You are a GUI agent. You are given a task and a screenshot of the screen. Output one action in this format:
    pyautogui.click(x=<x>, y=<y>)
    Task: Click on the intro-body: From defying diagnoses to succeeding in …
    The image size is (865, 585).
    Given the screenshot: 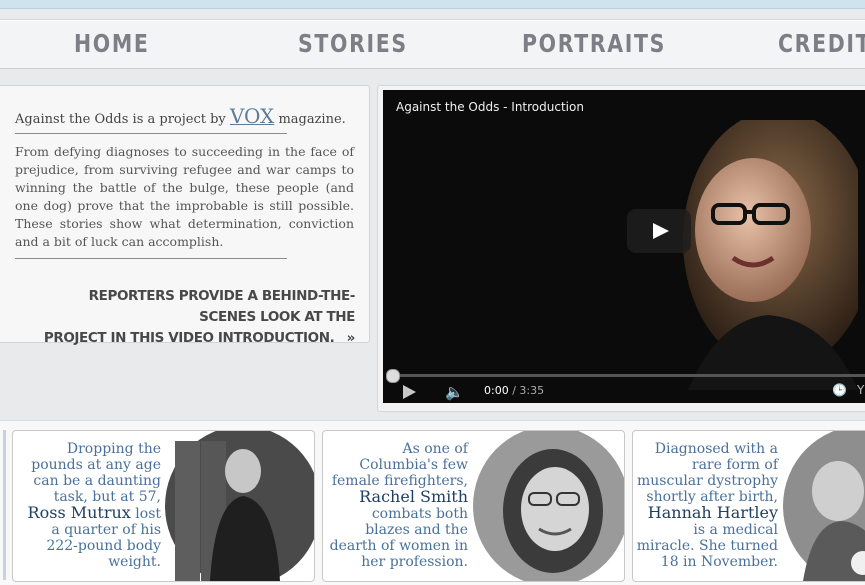 What is the action you would take?
    pyautogui.click(x=184, y=196)
    